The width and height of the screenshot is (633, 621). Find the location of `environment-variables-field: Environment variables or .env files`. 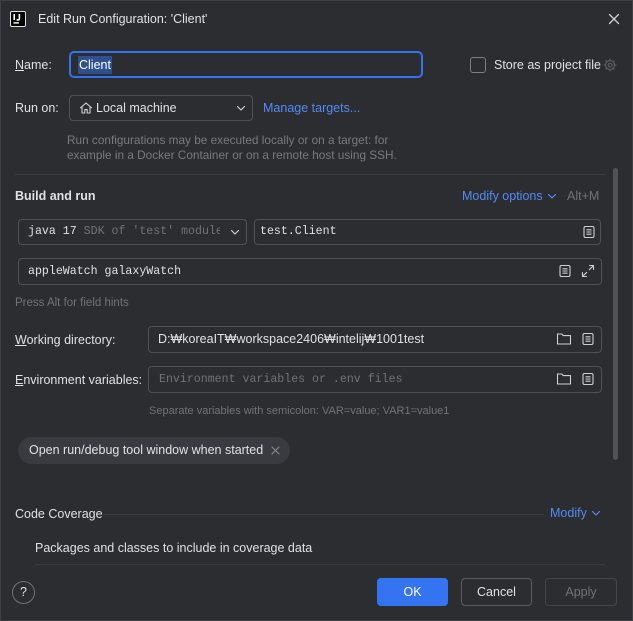

environment-variables-field: Environment variables or .env files is located at coordinates (375, 379).